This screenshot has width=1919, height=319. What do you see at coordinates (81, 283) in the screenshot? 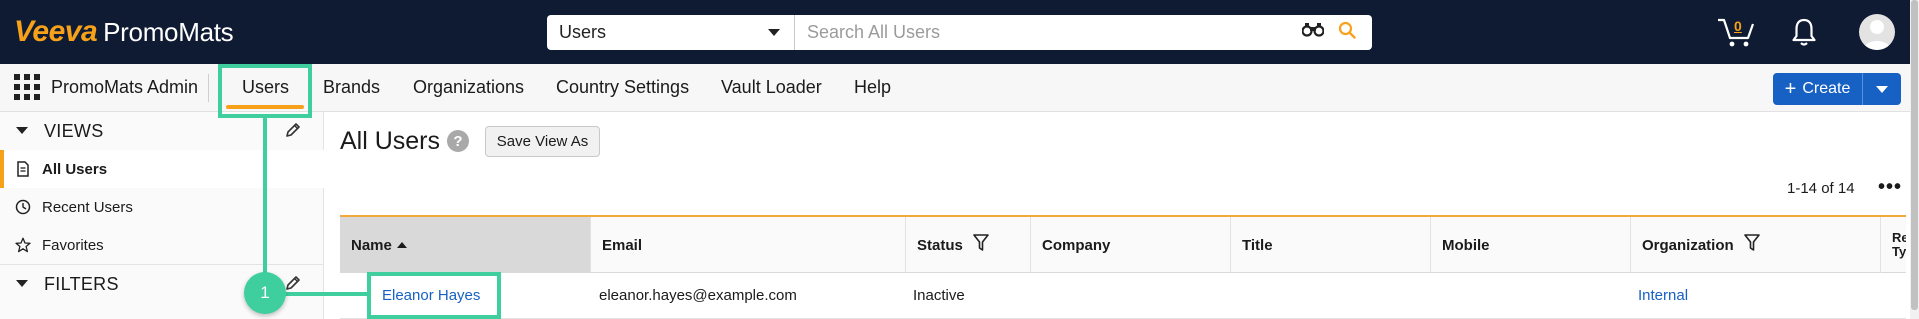
I see `filters-label: FILTERS` at bounding box center [81, 283].